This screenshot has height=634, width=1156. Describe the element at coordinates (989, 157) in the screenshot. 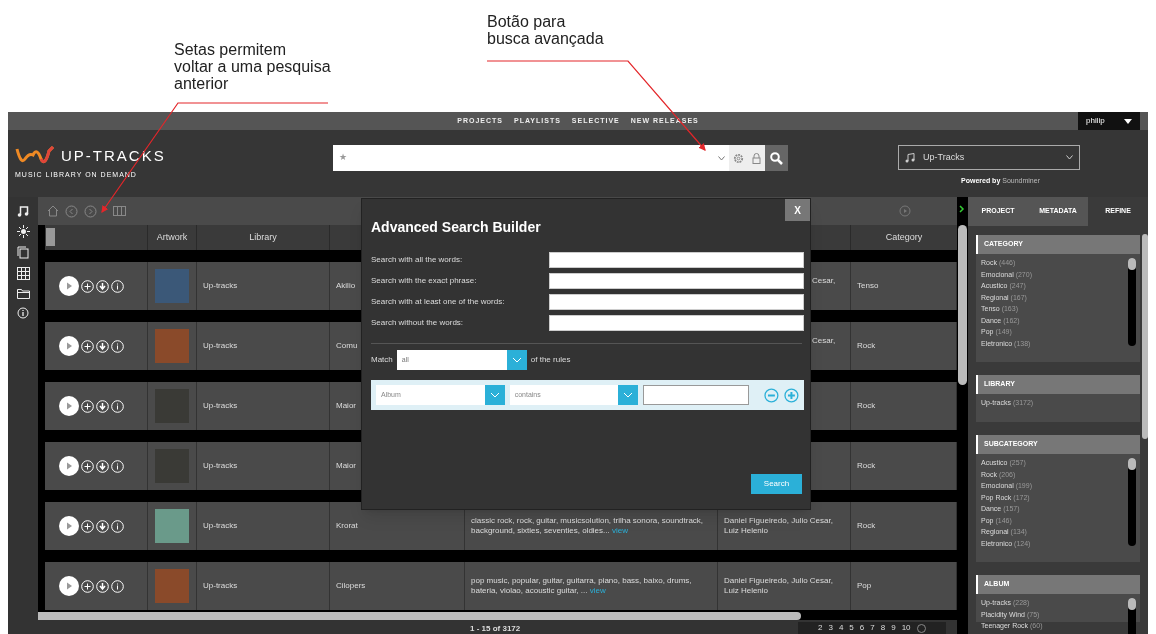

I see `library-select: Up-Tracks` at that location.